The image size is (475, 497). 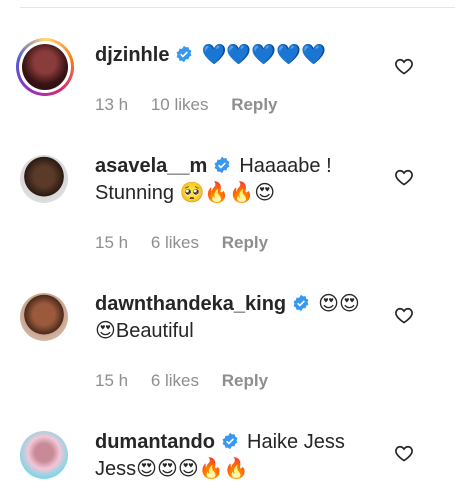 What do you see at coordinates (235, 318) in the screenshot?
I see `comment-body: dawnthandeka_king 😍😍 😍Beautiful` at bounding box center [235, 318].